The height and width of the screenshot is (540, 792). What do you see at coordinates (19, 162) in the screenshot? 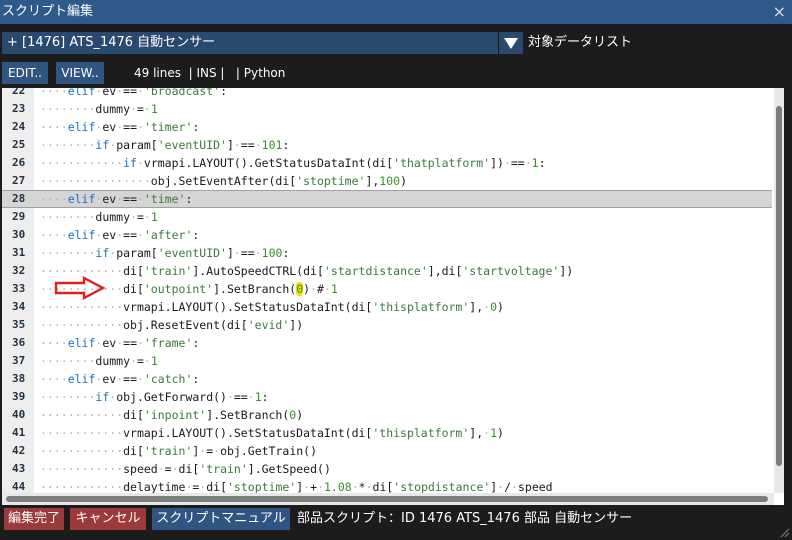
I see `line-number: 26` at bounding box center [19, 162].